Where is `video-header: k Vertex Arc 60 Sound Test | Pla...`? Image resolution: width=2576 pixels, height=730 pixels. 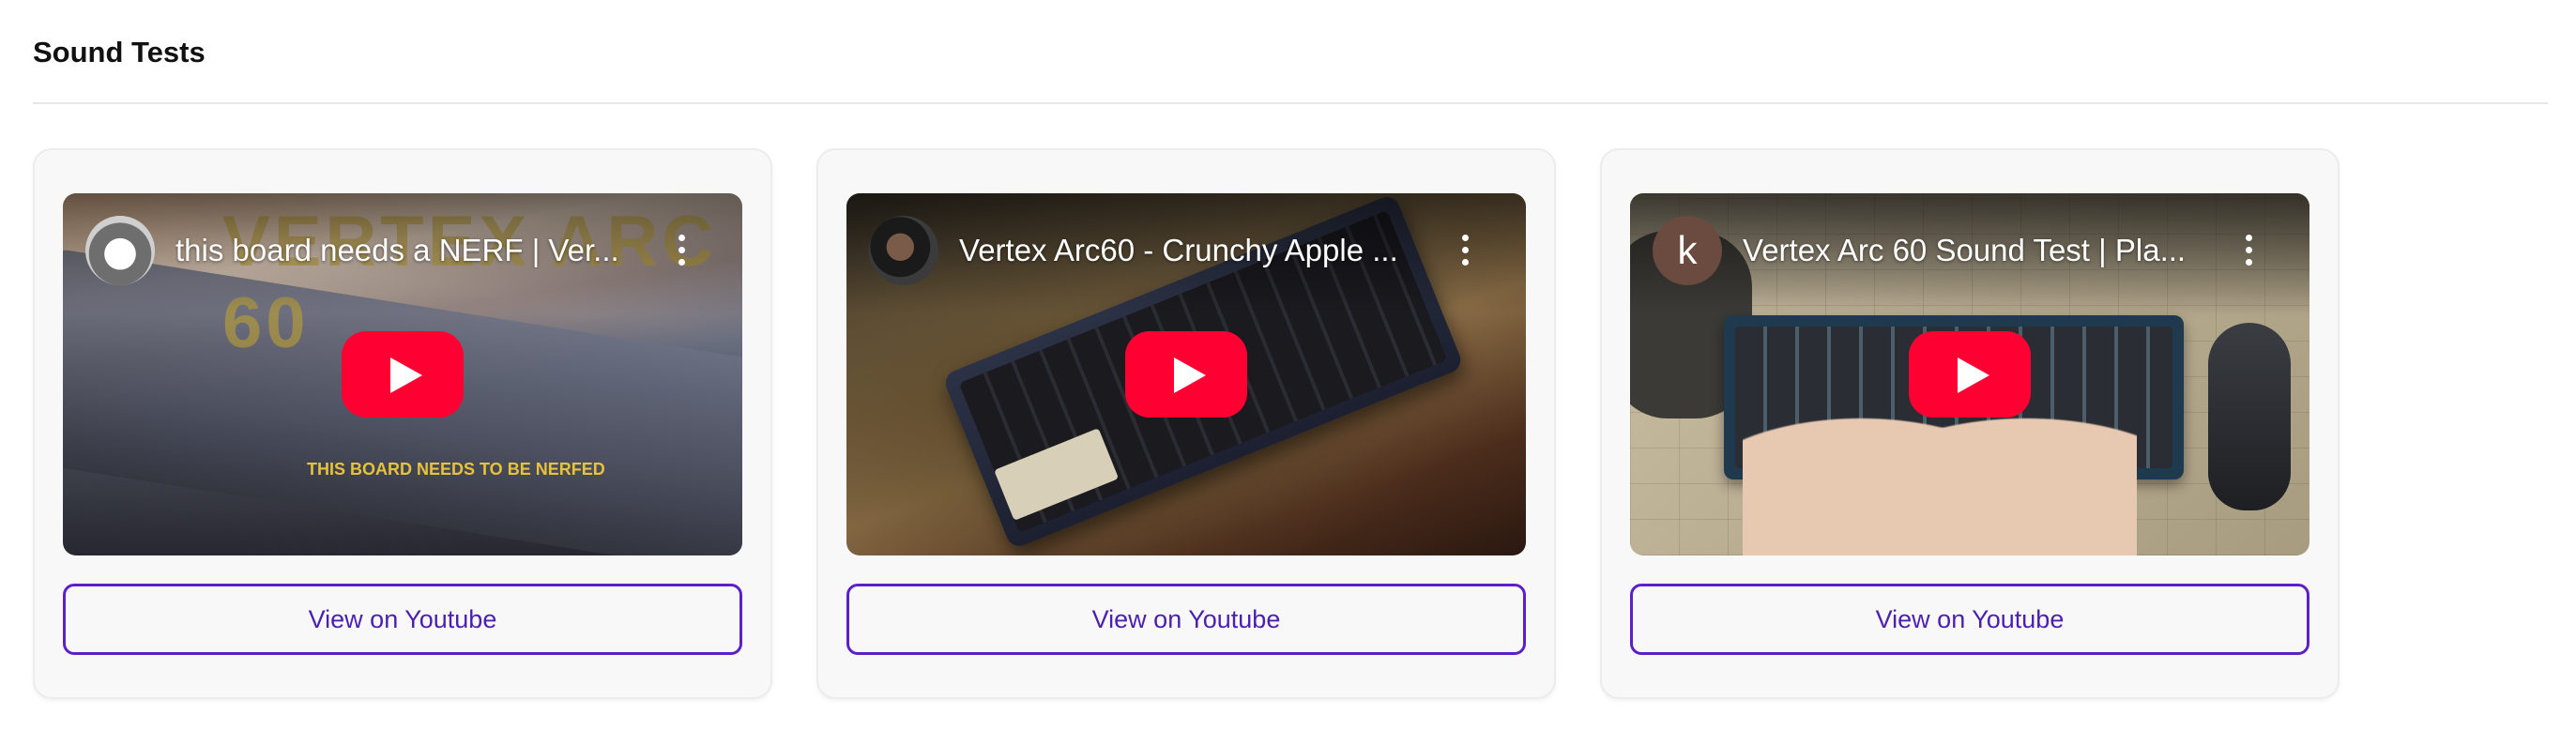 video-header: k Vertex Arc 60 Sound Test | Pla... is located at coordinates (1969, 253).